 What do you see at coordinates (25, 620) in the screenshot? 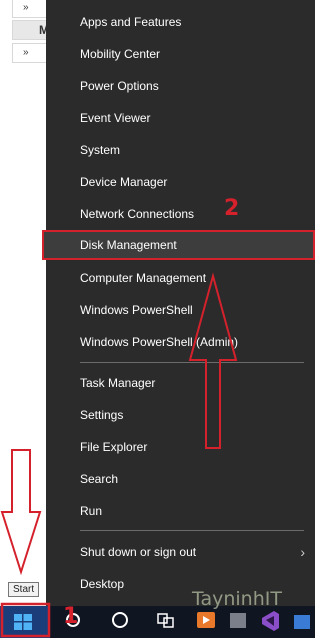
I see `annotation-start-box` at bounding box center [25, 620].